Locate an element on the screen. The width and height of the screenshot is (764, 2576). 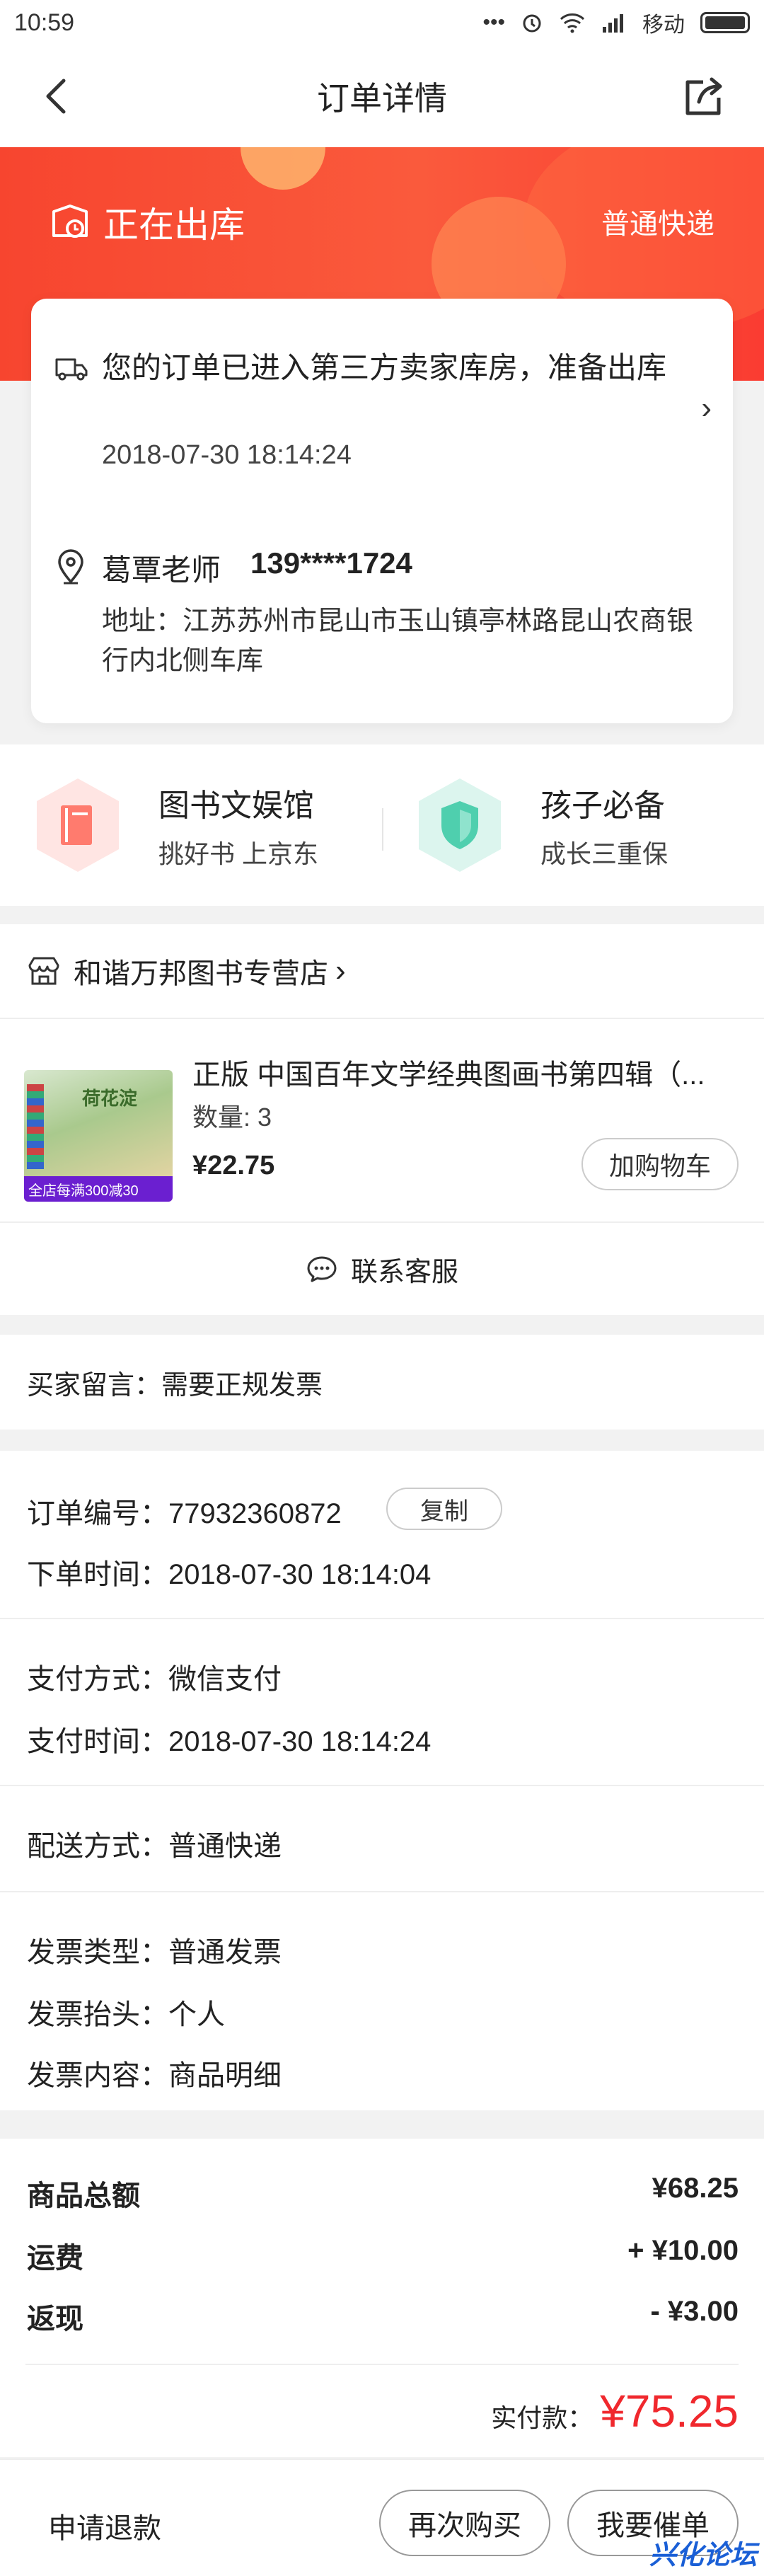
order-time: 下单时间：2018-07-30 18:14:04 is located at coordinates (229, 1574).